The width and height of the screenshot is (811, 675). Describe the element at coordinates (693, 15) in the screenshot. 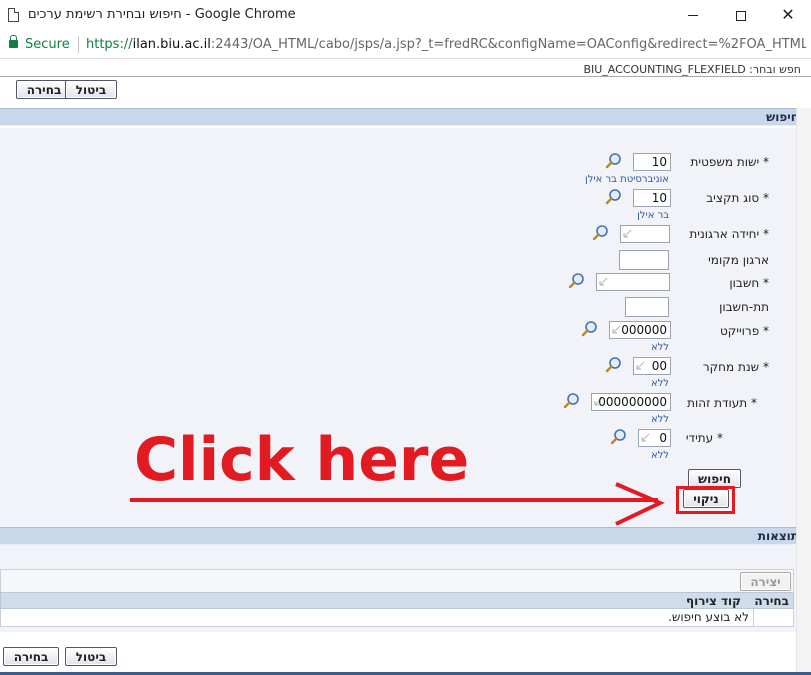

I see `minimize-icon` at that location.